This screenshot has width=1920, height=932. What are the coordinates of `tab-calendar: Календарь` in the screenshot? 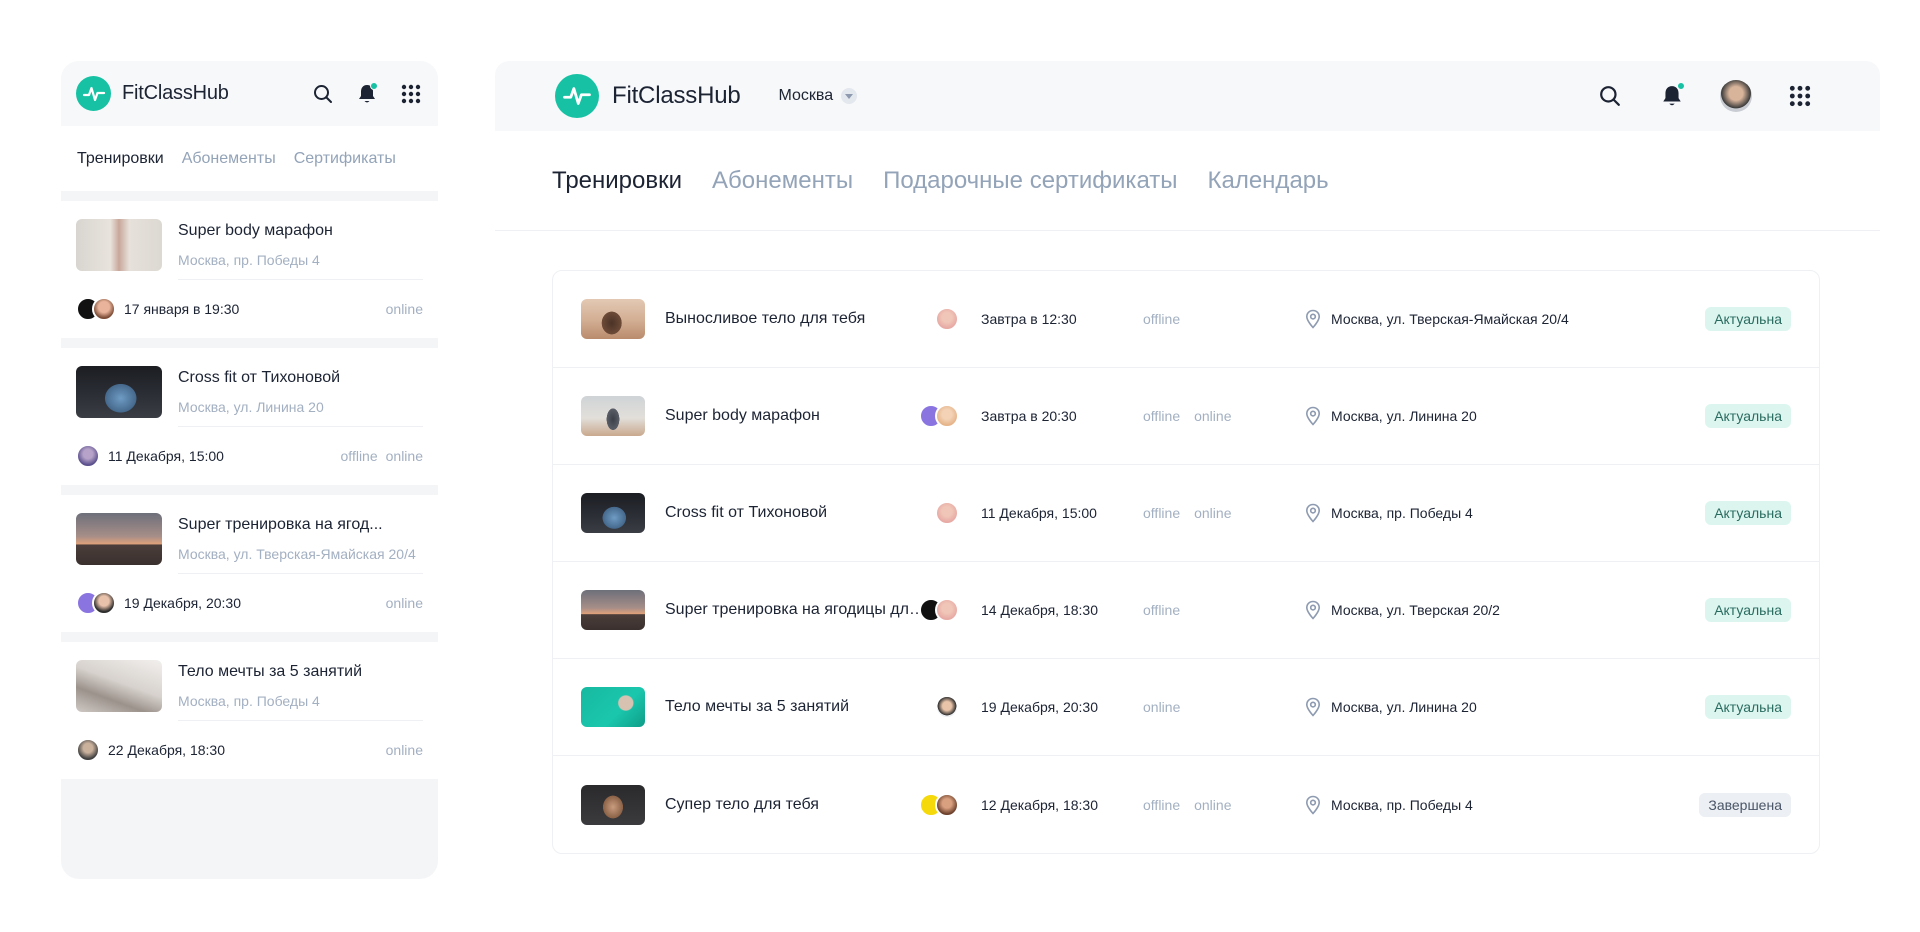 It's located at (1268, 181).